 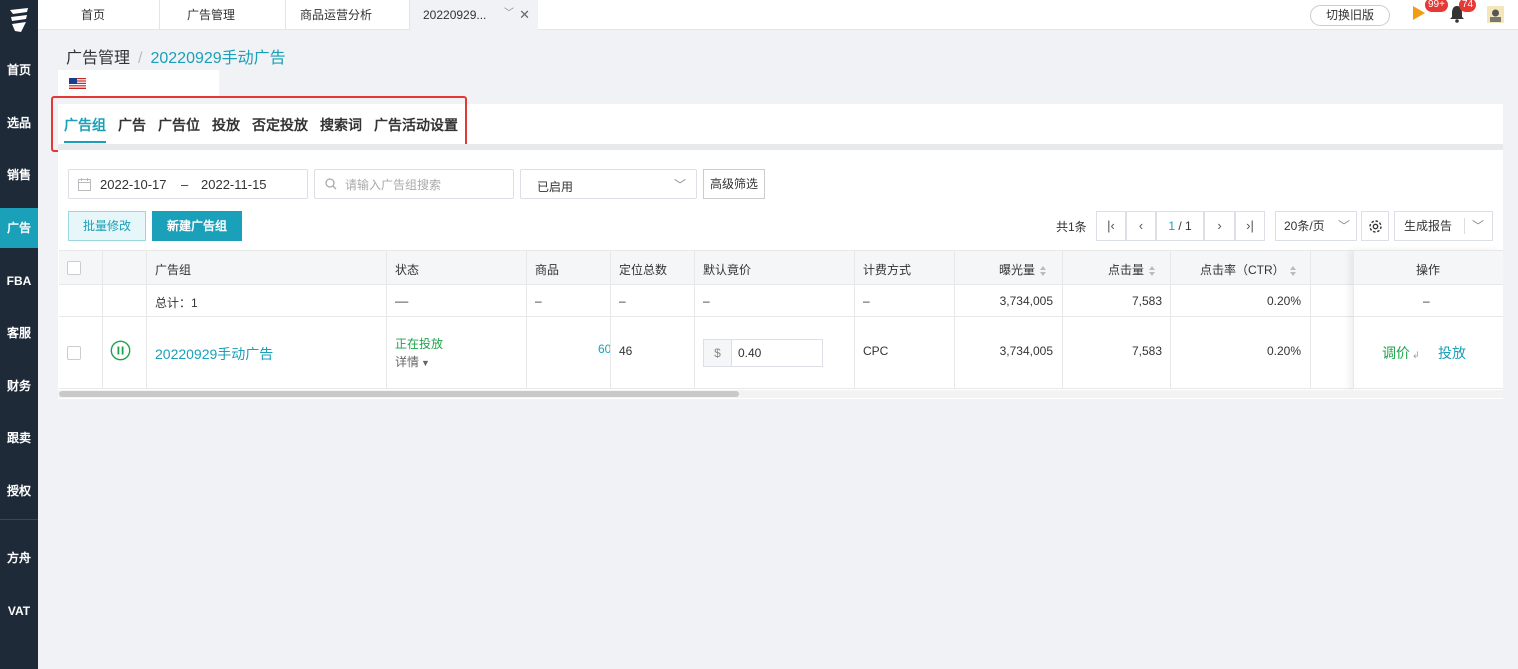 What do you see at coordinates (425, 185) in the screenshot?
I see `search-input` at bounding box center [425, 185].